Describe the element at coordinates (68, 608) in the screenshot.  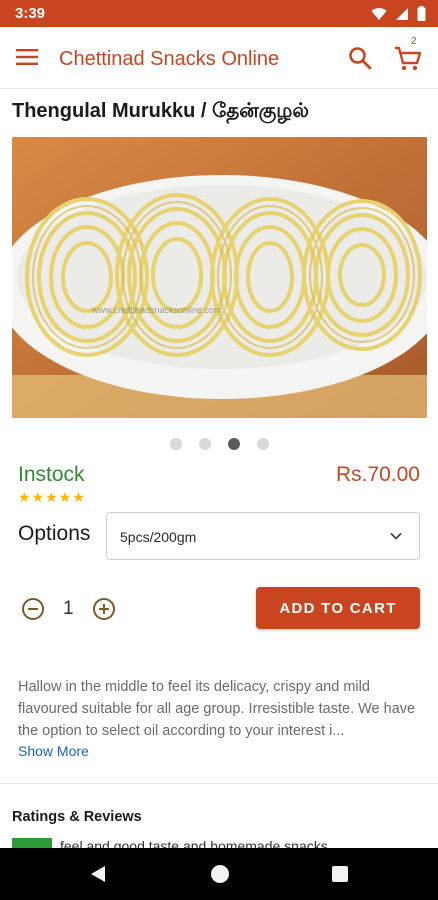
I see `quantity-value: 1` at that location.